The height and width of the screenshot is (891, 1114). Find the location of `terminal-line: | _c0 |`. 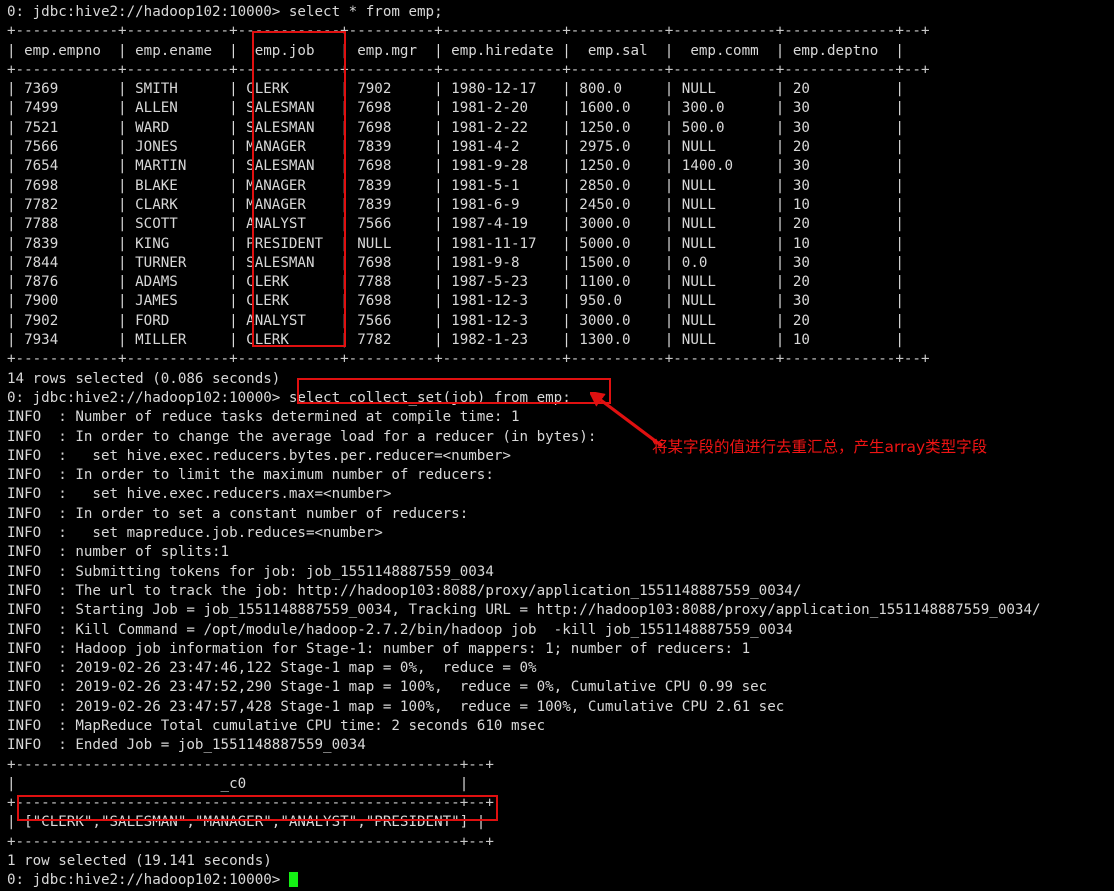

terminal-line: | _c0 | is located at coordinates (238, 783).